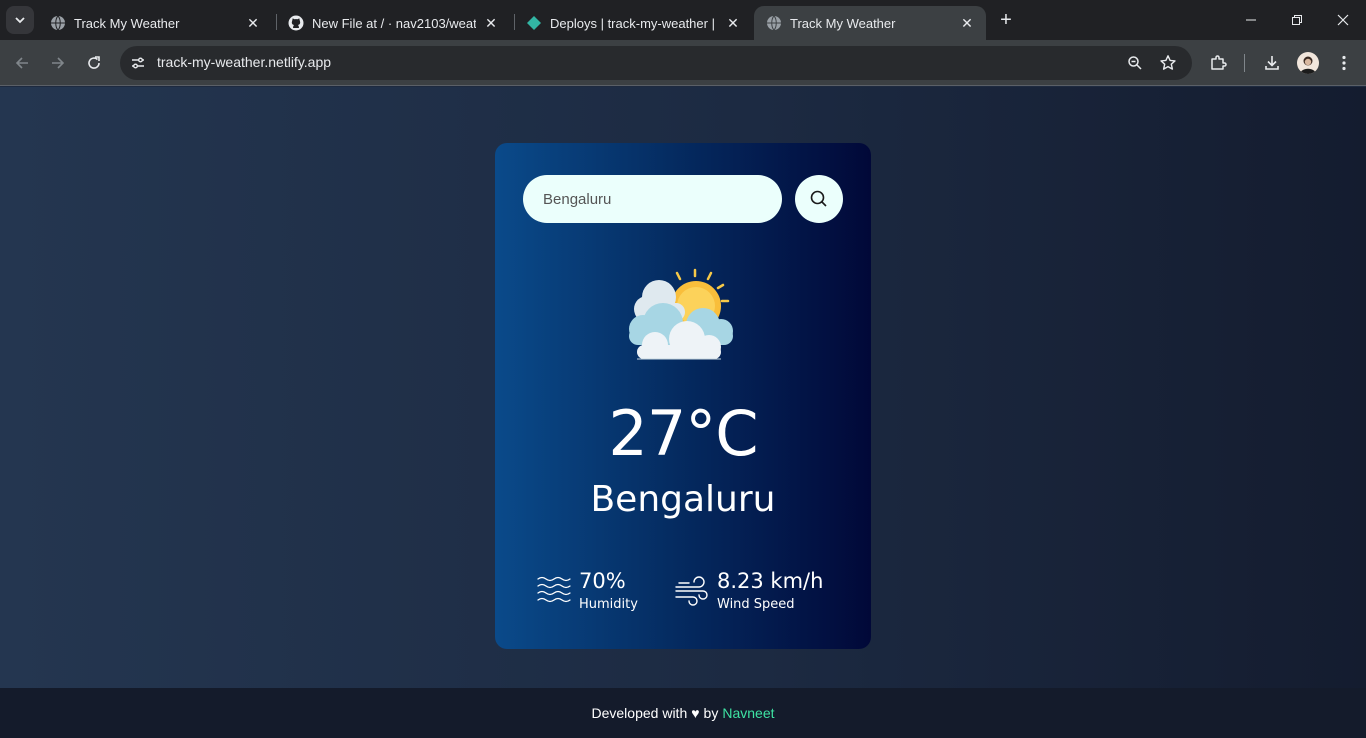 This screenshot has height=738, width=1366. I want to click on tab-title: New File at / · nav2103/weather, so click(394, 23).